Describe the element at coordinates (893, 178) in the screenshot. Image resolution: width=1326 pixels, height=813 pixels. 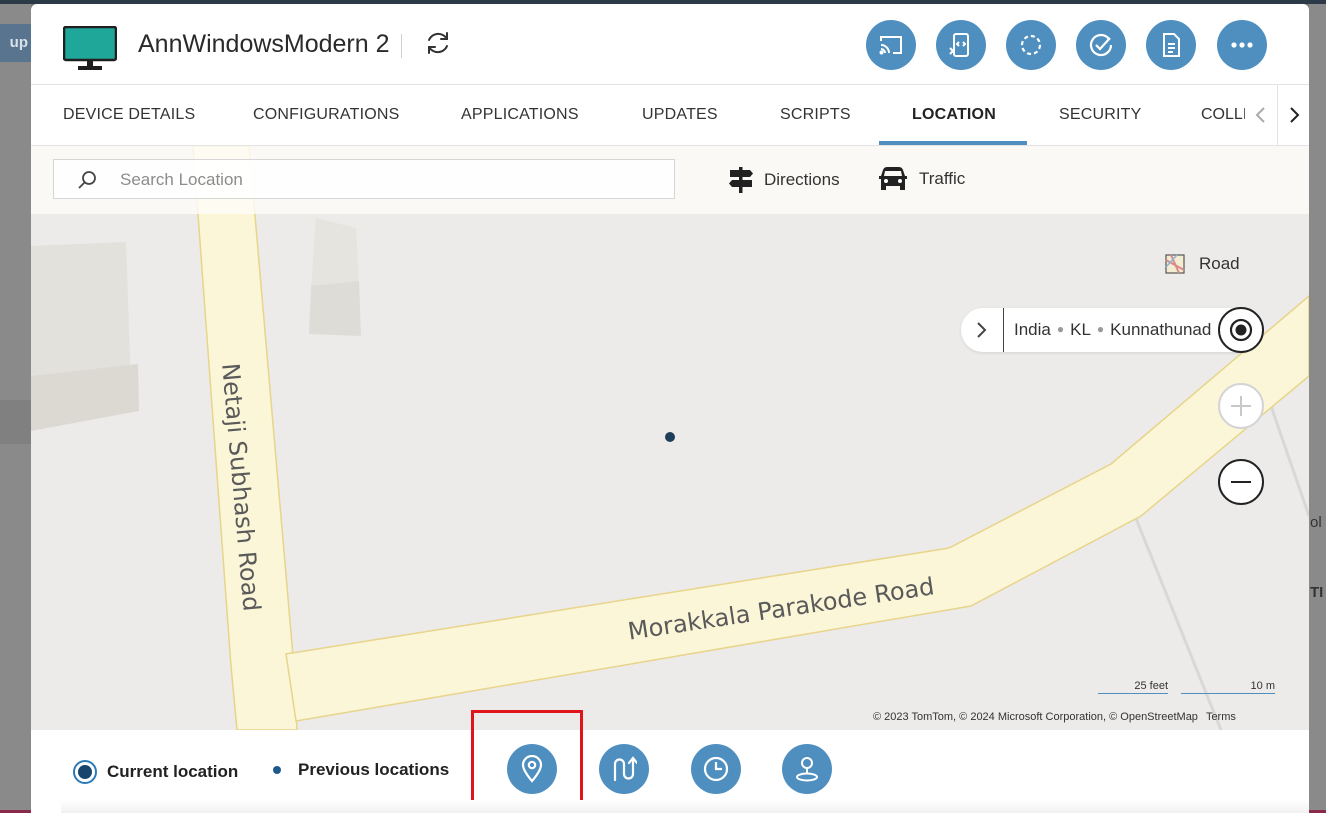
I see `car-icon` at that location.